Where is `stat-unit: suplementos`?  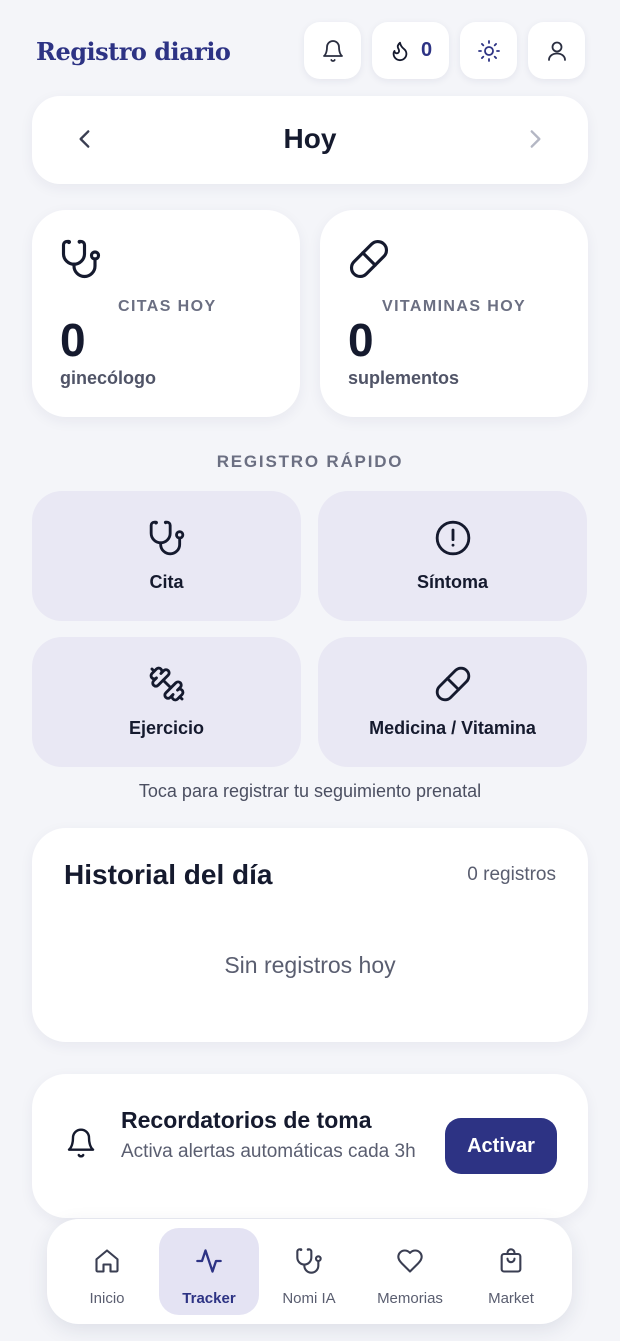 stat-unit: suplementos is located at coordinates (404, 378).